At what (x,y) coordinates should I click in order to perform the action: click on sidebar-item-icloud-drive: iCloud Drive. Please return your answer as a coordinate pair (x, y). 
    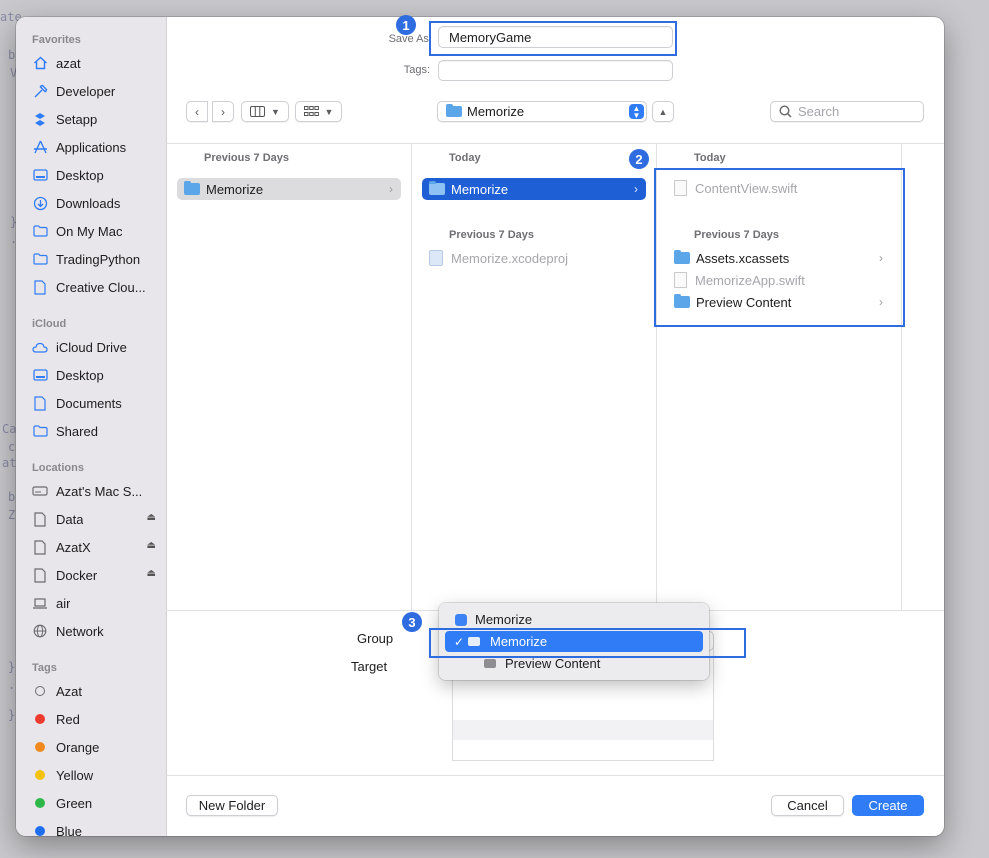
    Looking at the image, I should click on (96, 347).